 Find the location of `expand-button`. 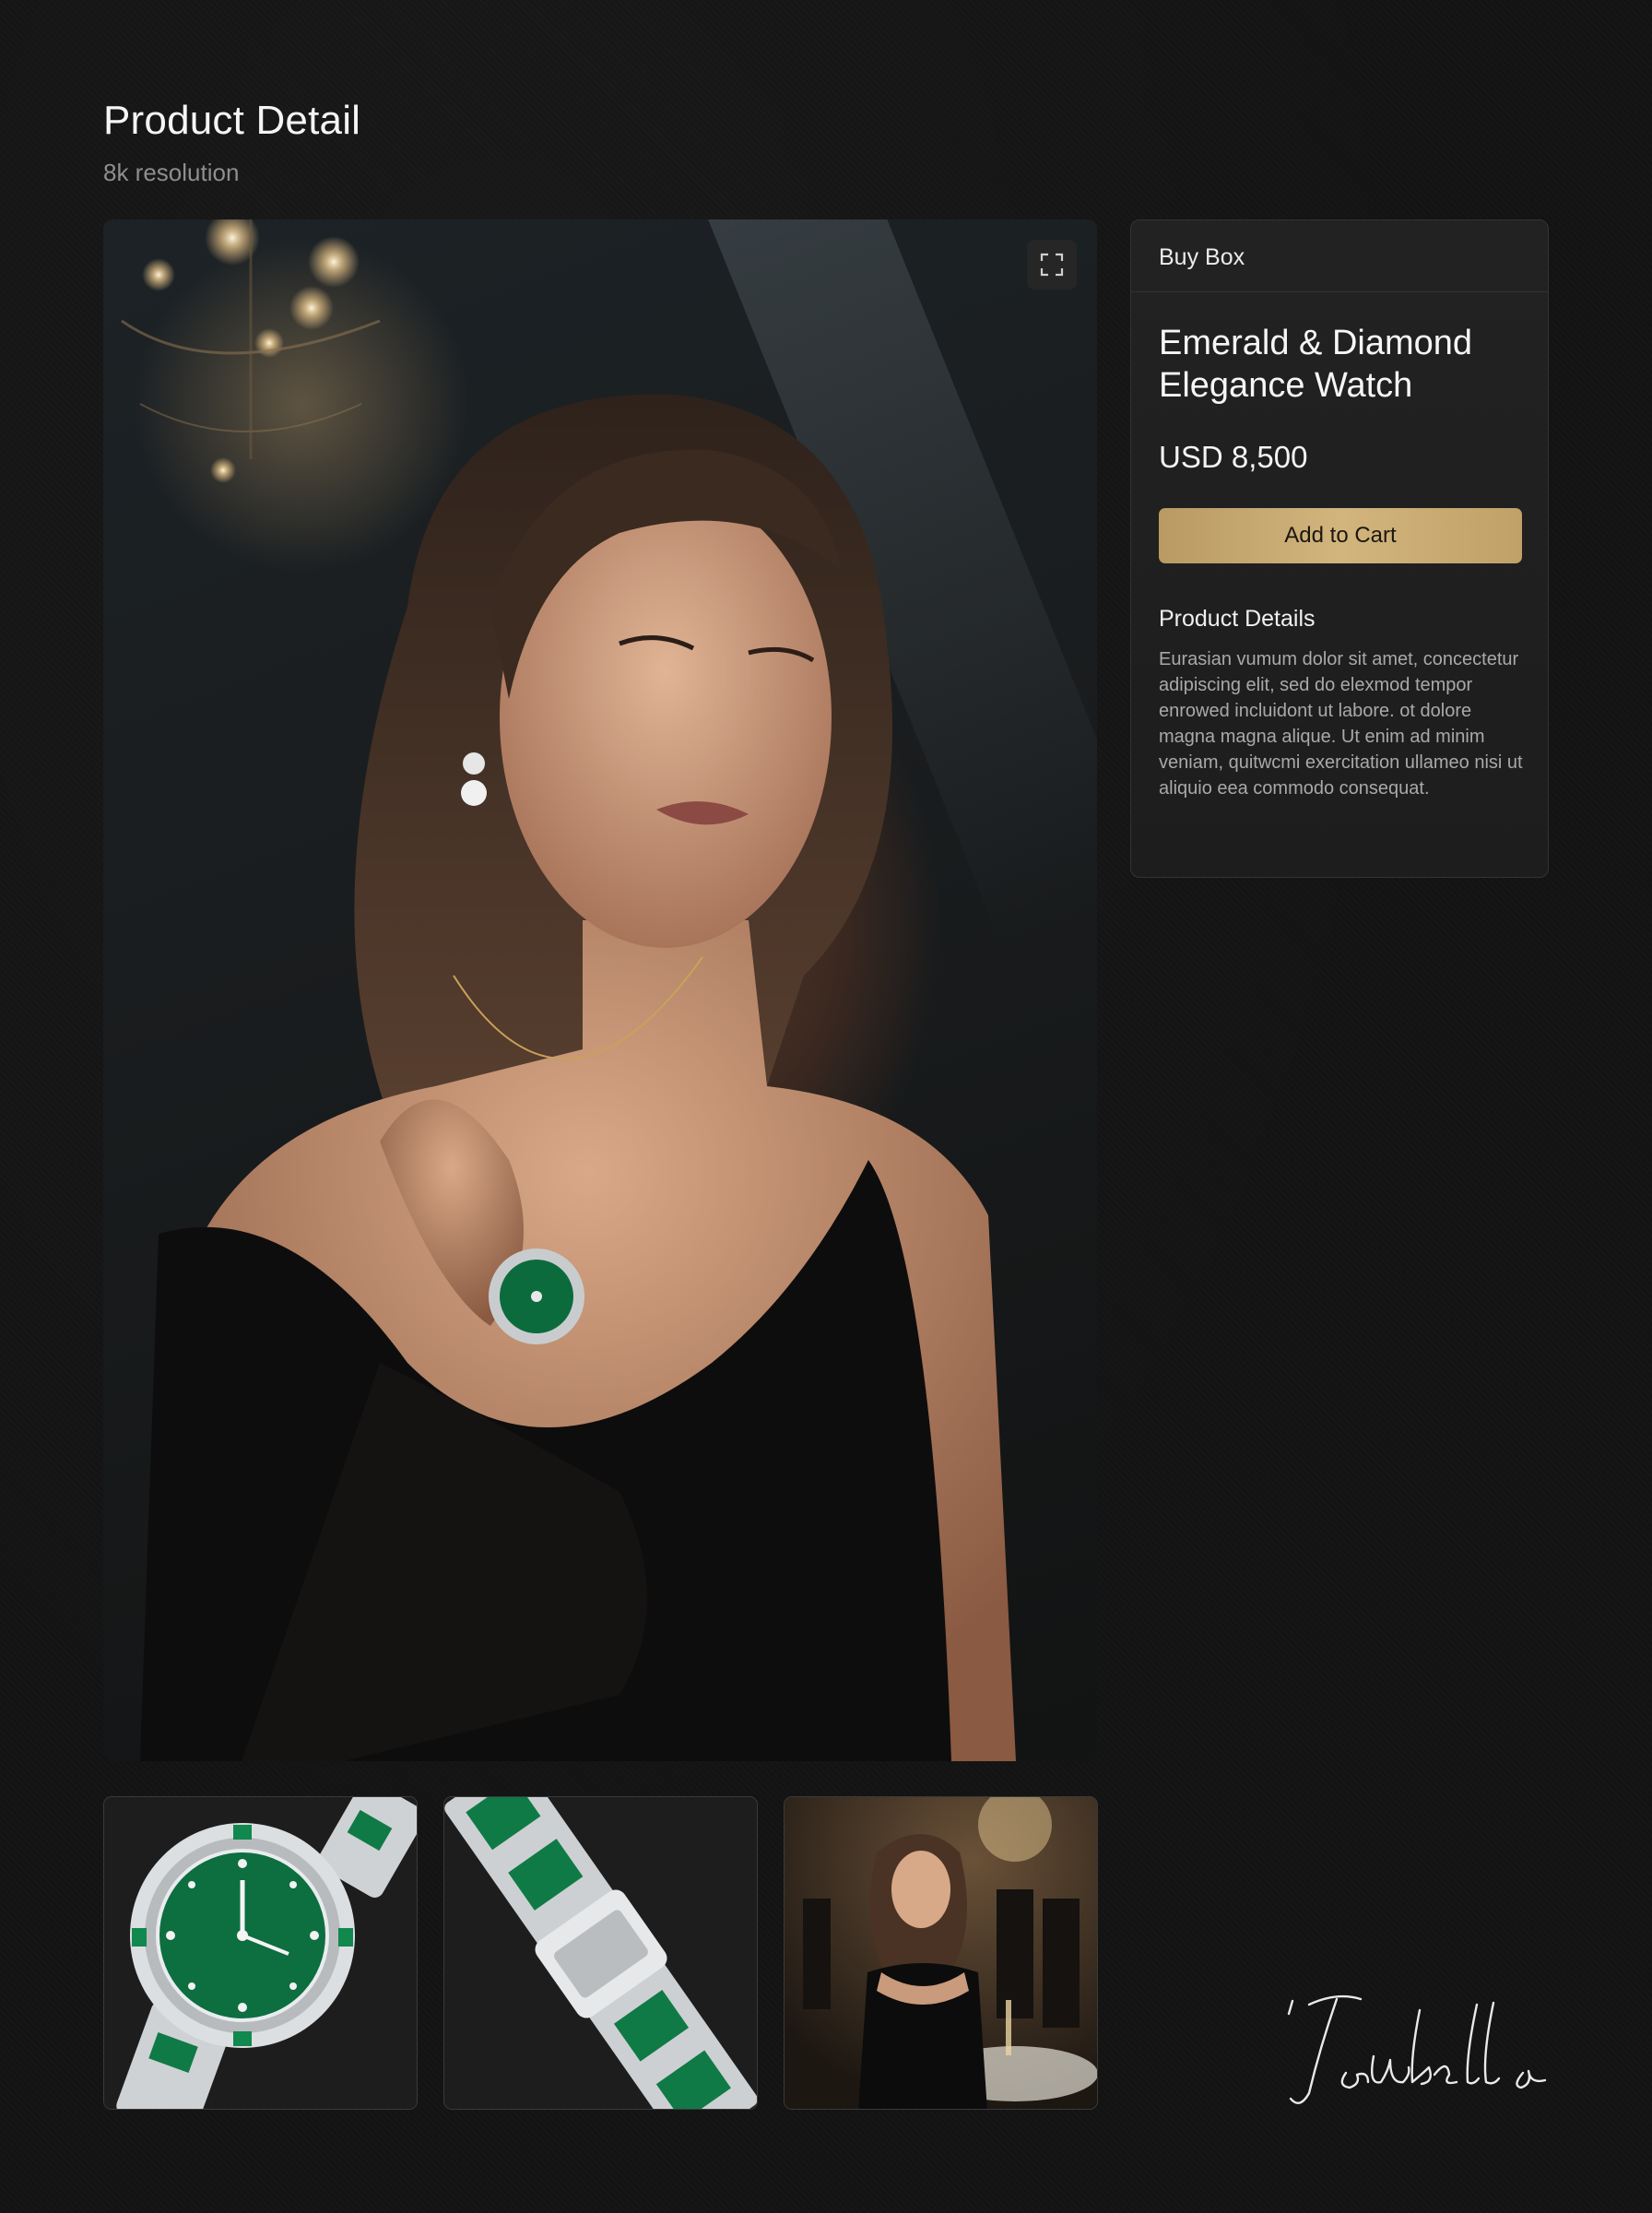

expand-button is located at coordinates (1052, 265).